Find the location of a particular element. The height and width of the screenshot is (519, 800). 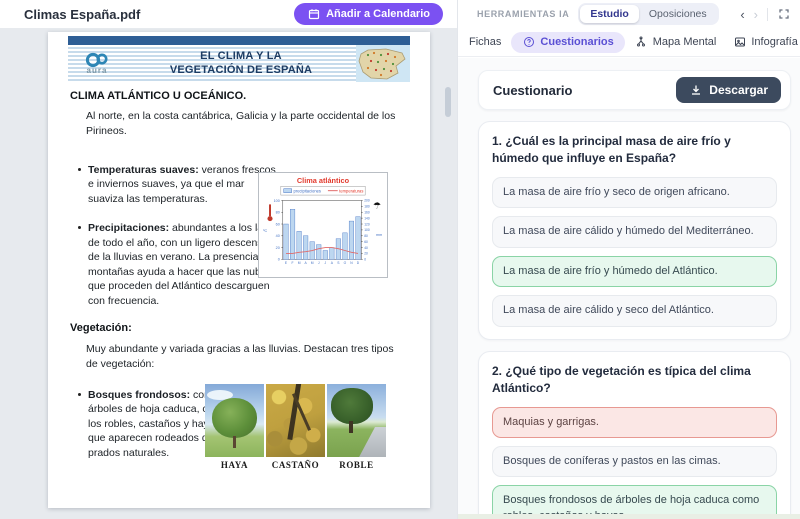

spain-map-image is located at coordinates (383, 63).